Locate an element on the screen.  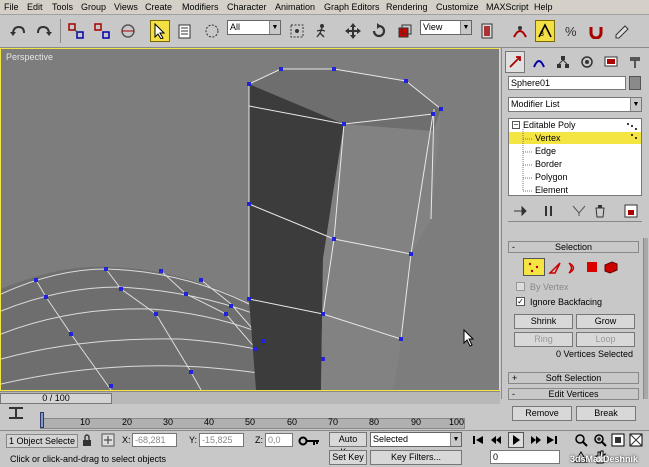
select-and-manipulate-button is located at coordinates (520, 31).